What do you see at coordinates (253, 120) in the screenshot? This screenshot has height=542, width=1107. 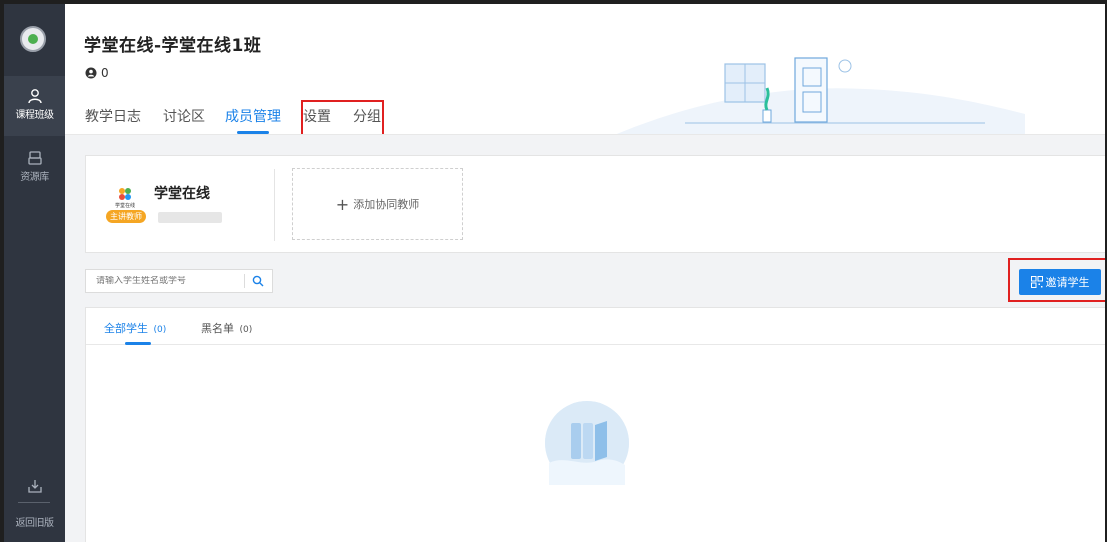 I see `tab-member-management: 成员管理` at bounding box center [253, 120].